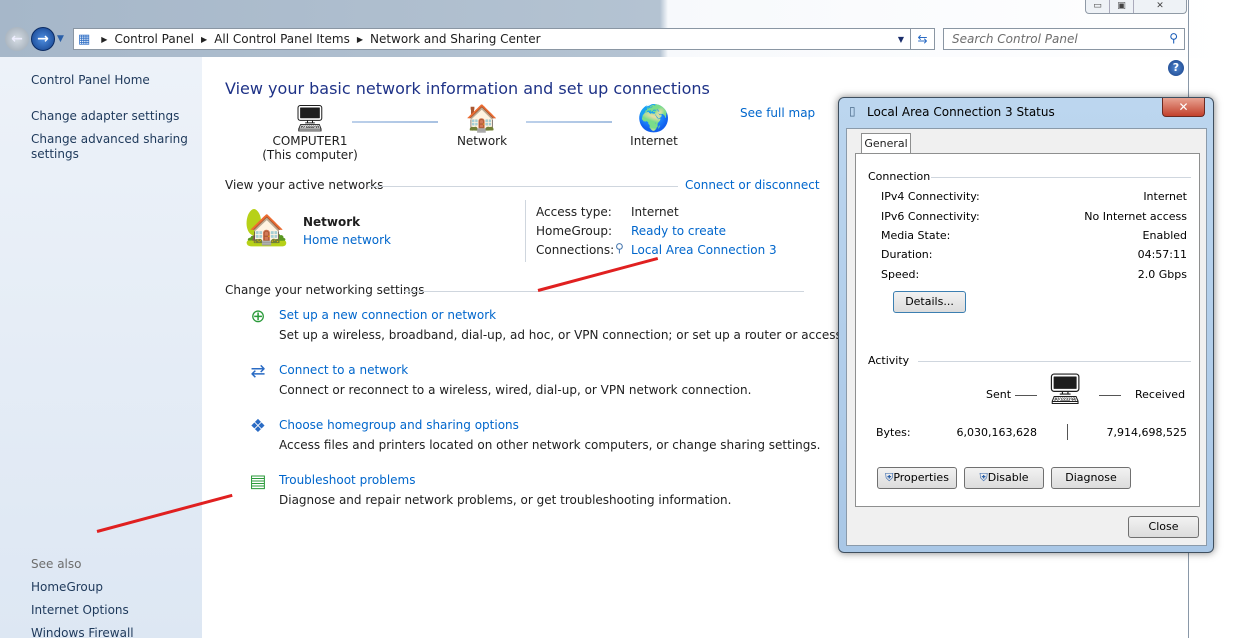  Describe the element at coordinates (1183, 107) in the screenshot. I see `dialog-close-button: ✕` at that location.